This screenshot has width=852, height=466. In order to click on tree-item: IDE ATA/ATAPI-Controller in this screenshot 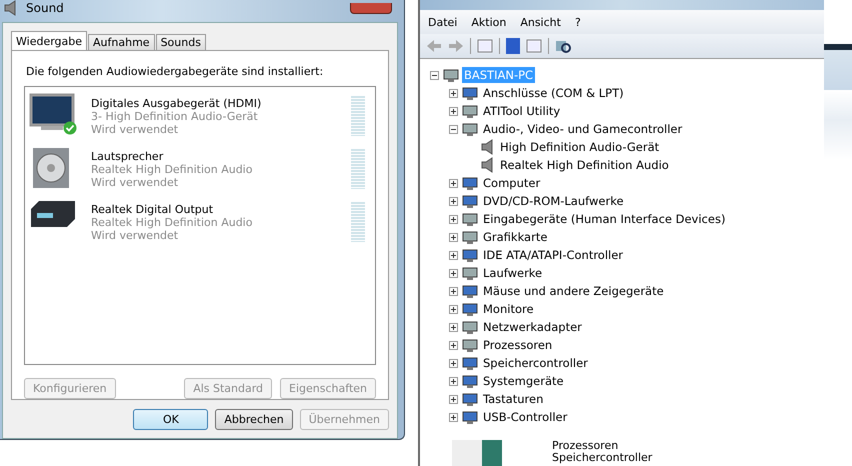, I will do `click(553, 255)`.